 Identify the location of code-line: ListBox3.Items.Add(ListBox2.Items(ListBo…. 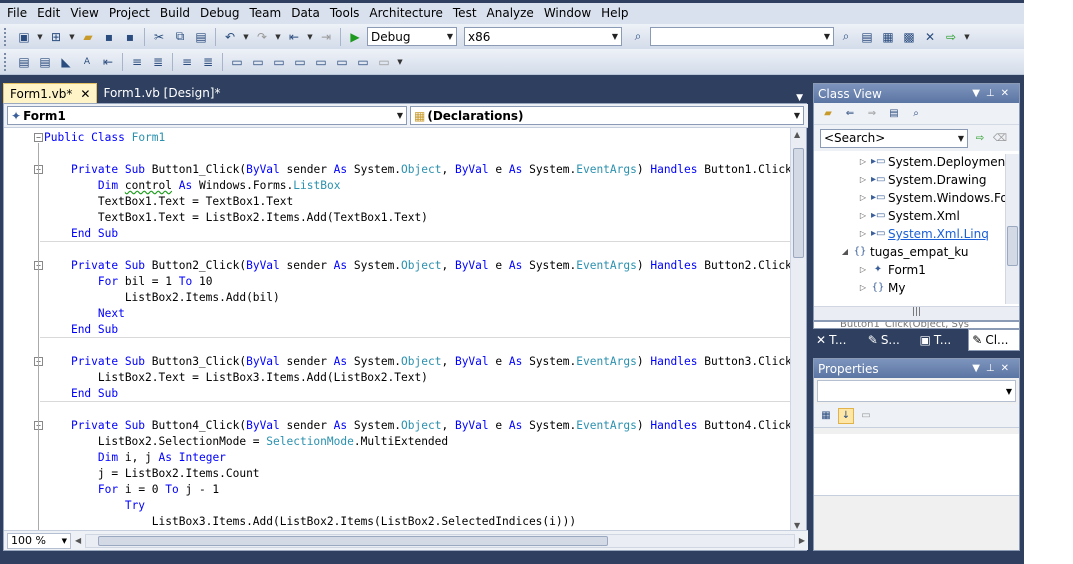
(310, 522).